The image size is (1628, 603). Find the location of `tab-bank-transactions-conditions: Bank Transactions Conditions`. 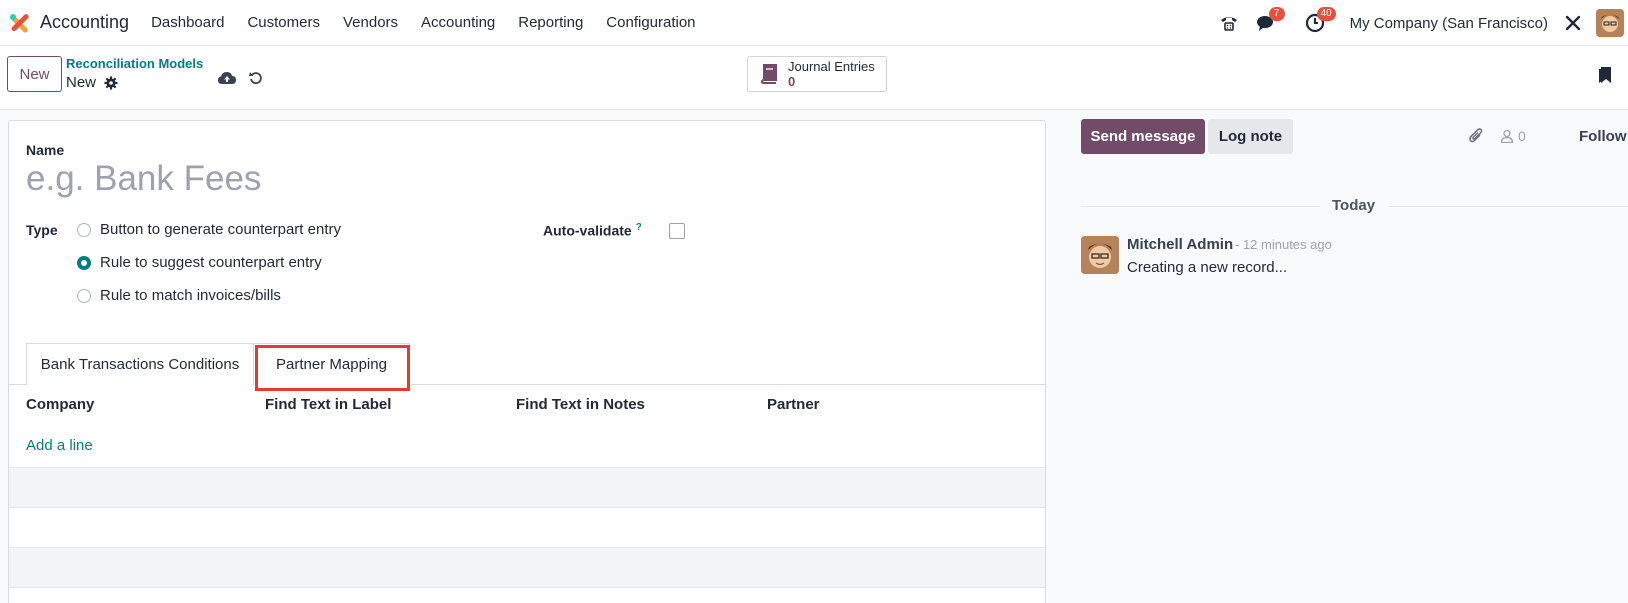

tab-bank-transactions-conditions: Bank Transactions Conditions is located at coordinates (140, 364).